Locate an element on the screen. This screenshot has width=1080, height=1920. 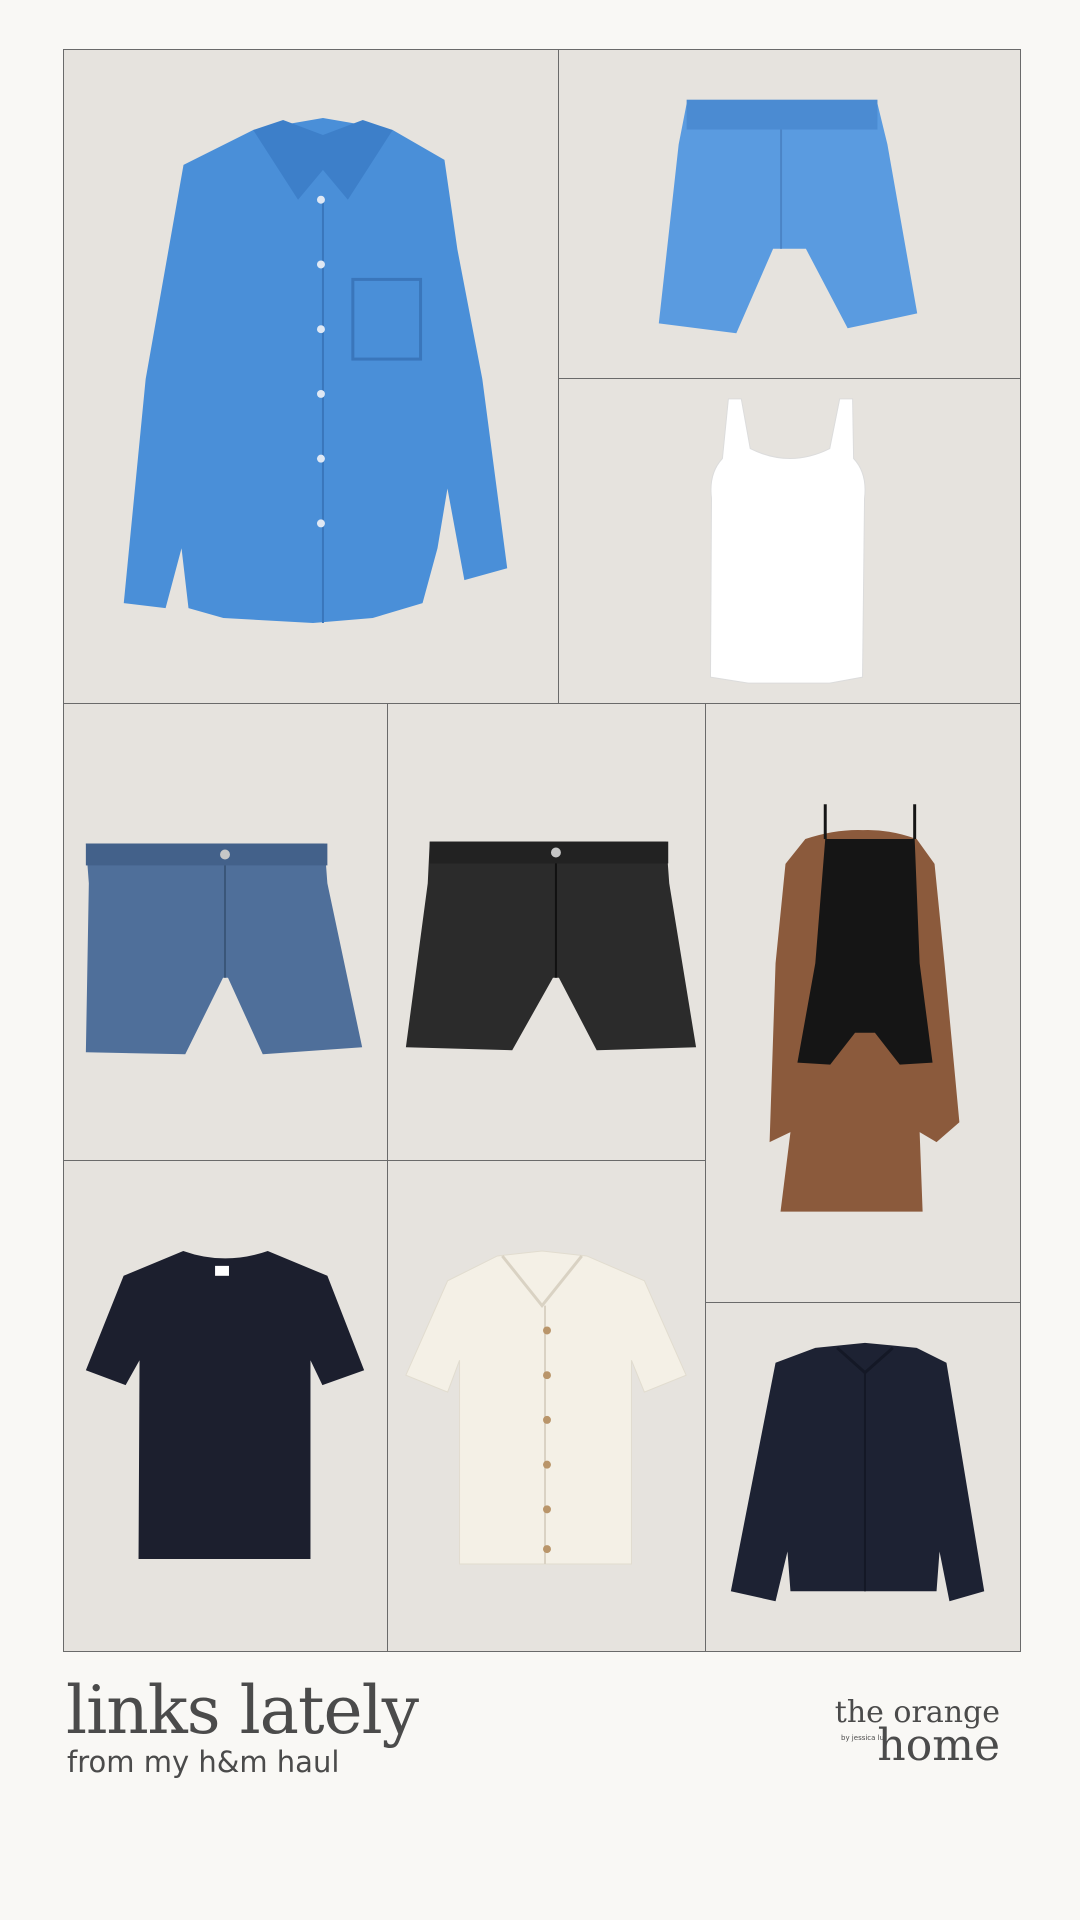
product-card-white-tank is located at coordinates (789, 541).